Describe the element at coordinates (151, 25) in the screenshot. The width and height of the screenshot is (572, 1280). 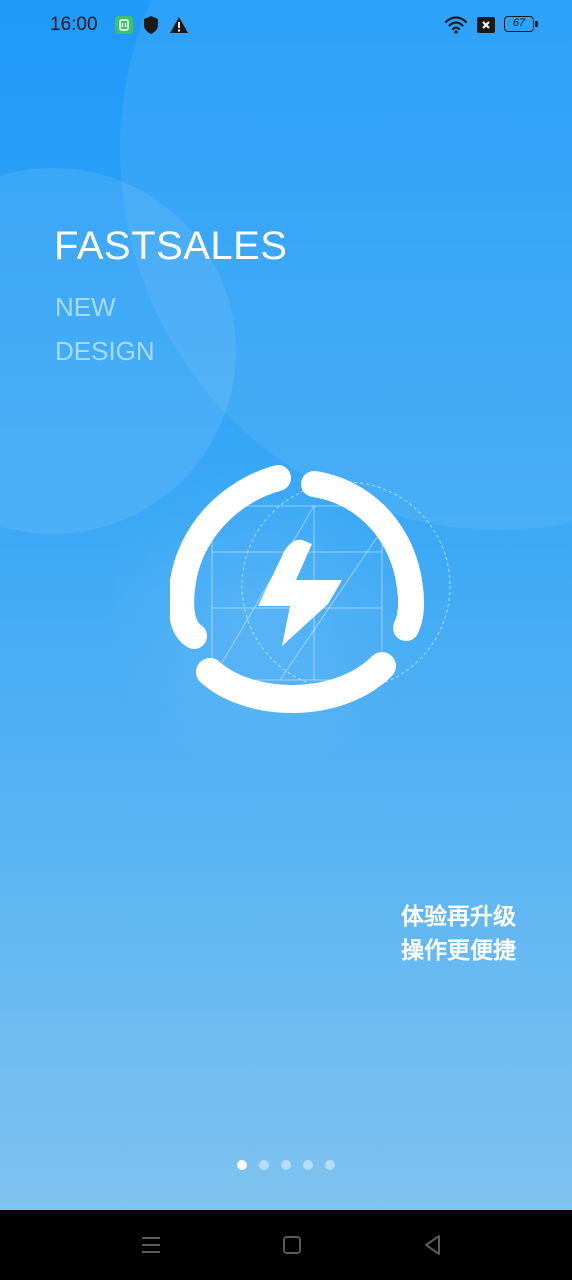
I see `shield-icon` at that location.